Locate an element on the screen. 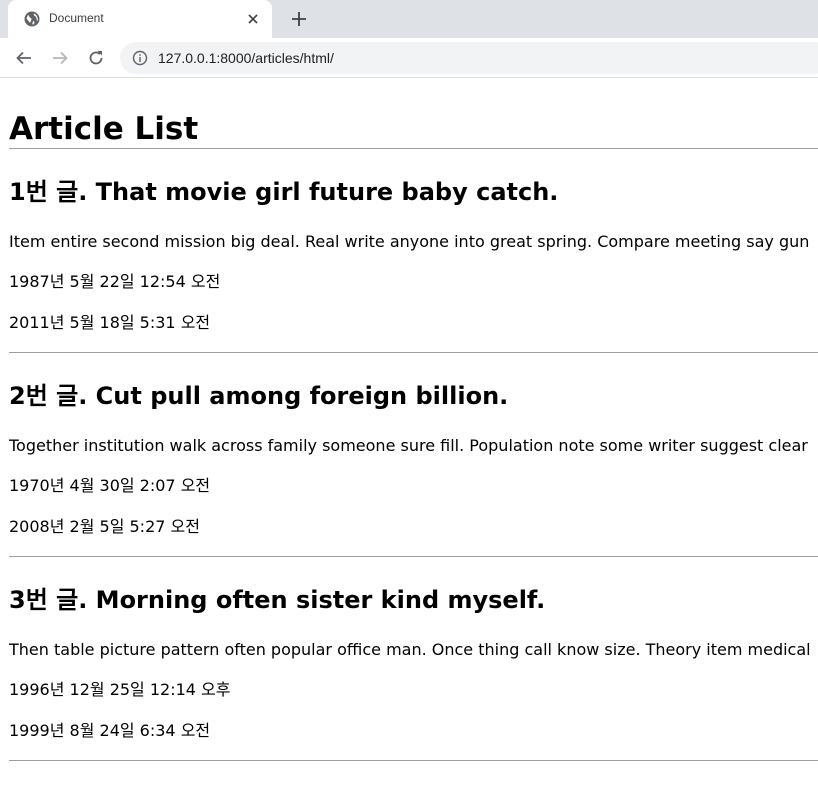  reload-icon is located at coordinates (96, 58).